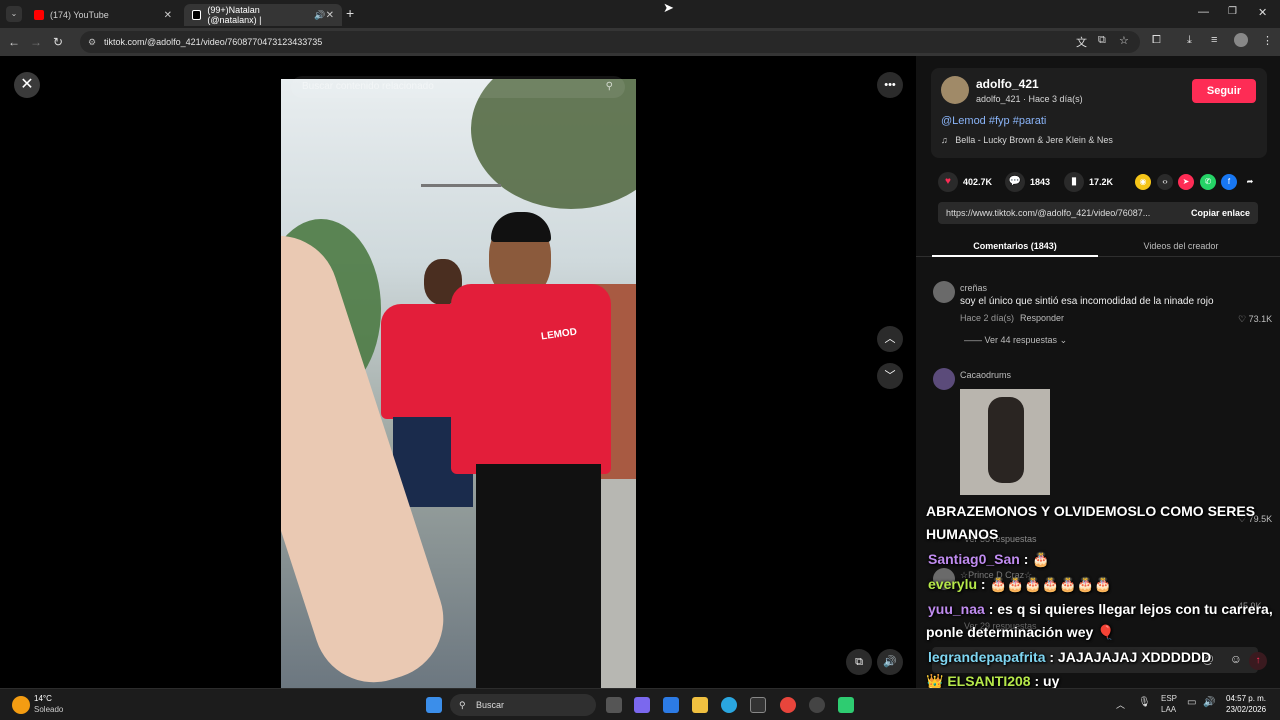  I want to click on chrome-icon, so click(788, 705).